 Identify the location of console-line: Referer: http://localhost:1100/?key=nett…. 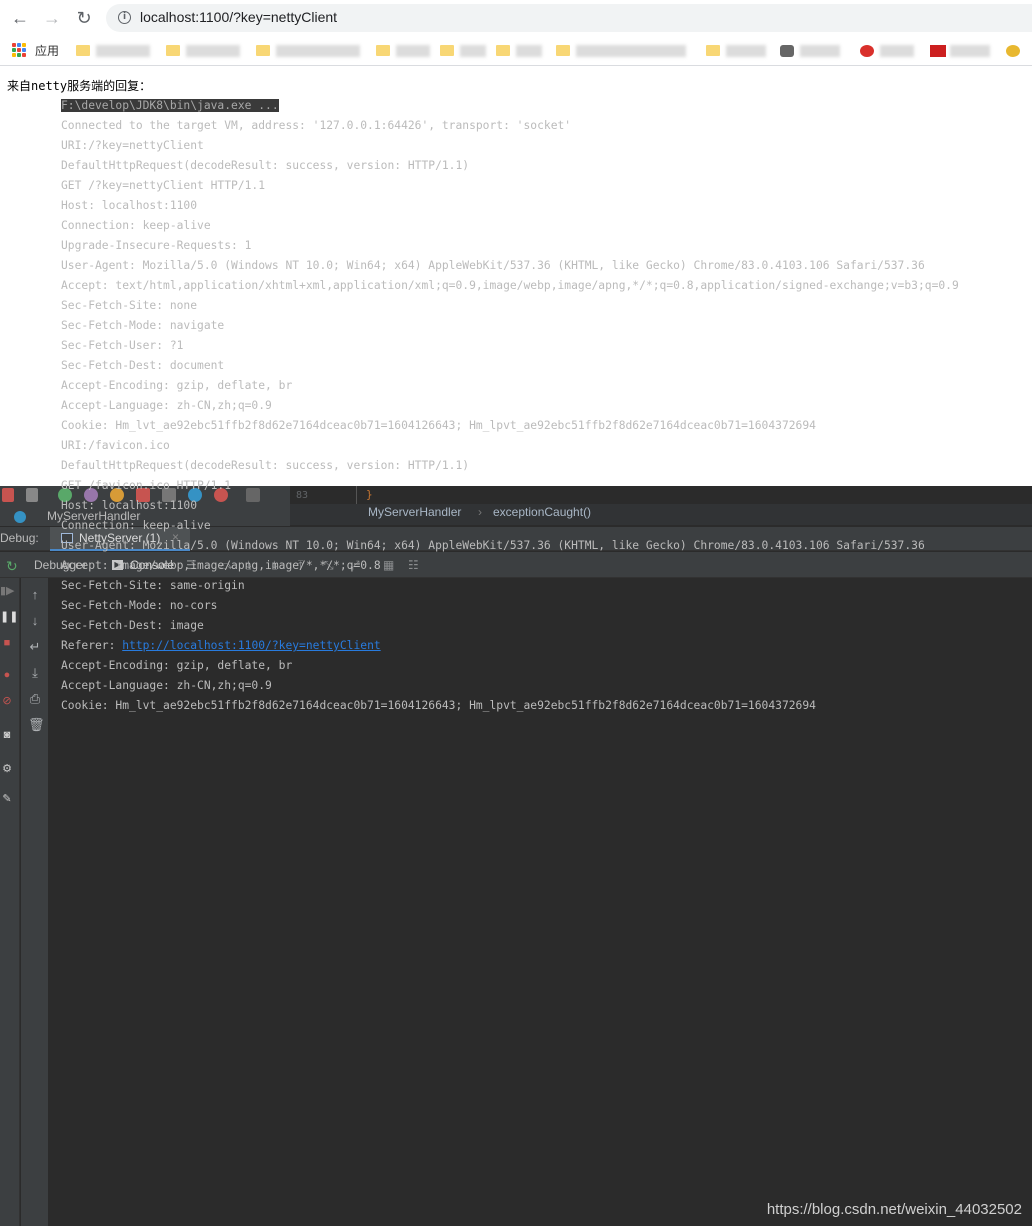
(510, 646).